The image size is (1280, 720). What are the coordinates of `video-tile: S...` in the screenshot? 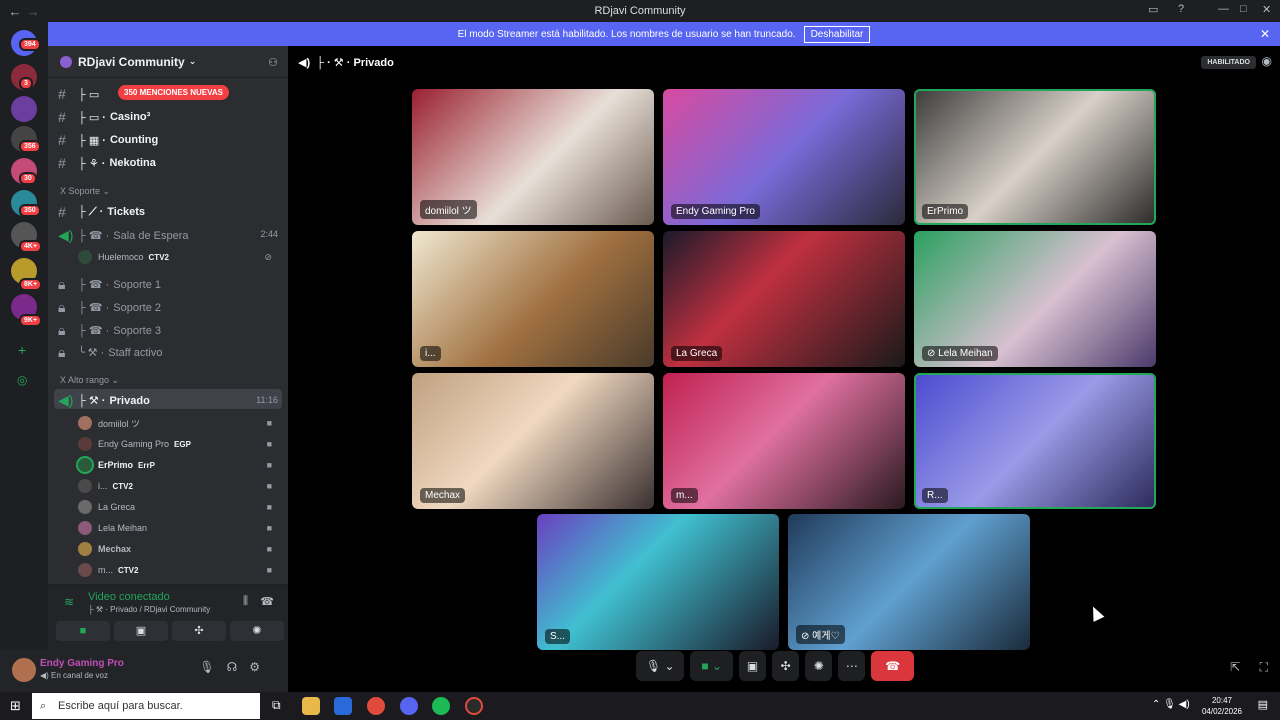 It's located at (658, 582).